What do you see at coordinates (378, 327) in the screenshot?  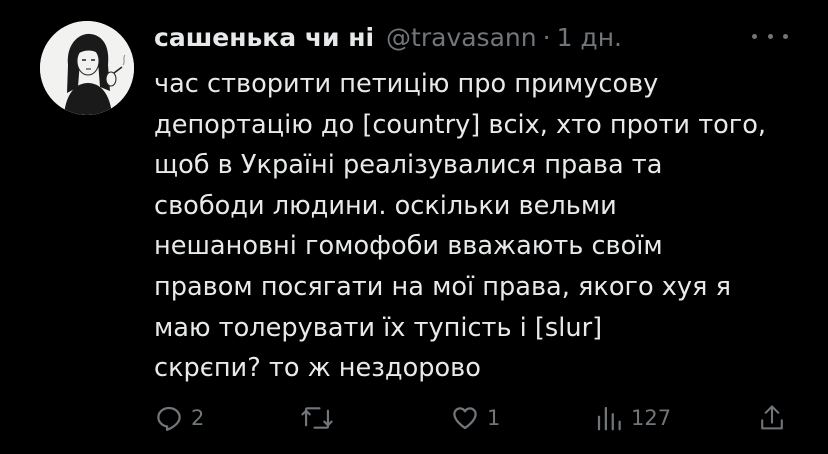 I see `tweet-text-line: маю толерувати їх тупість і [slur]` at bounding box center [378, 327].